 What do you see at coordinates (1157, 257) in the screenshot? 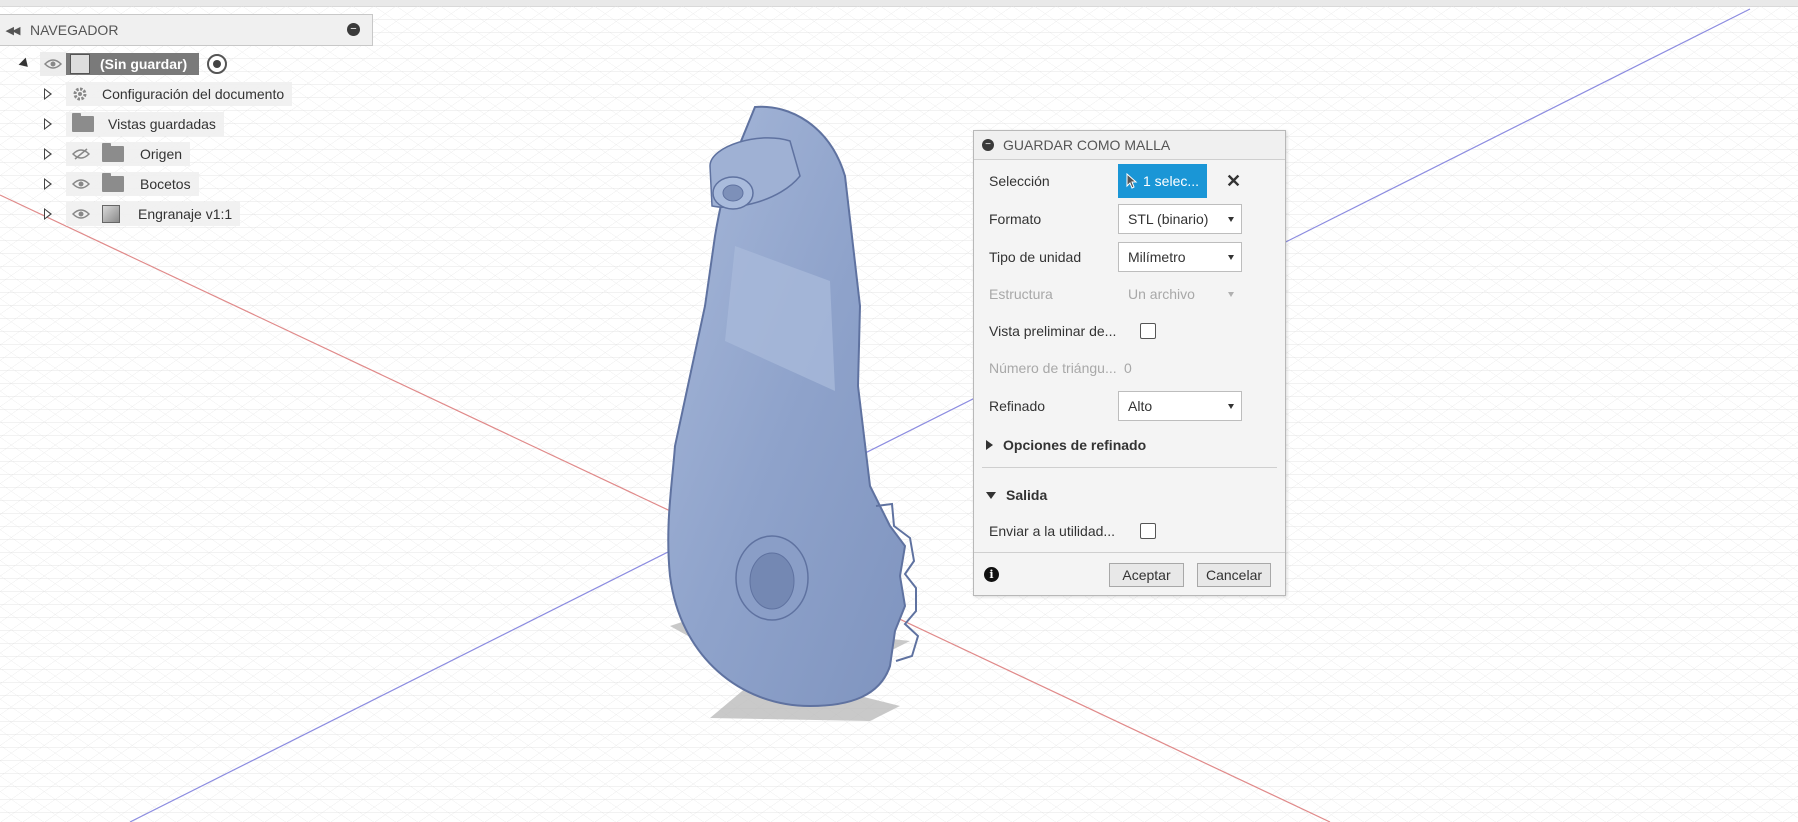
I see `tipo-unidad-value: Milímetro` at bounding box center [1157, 257].